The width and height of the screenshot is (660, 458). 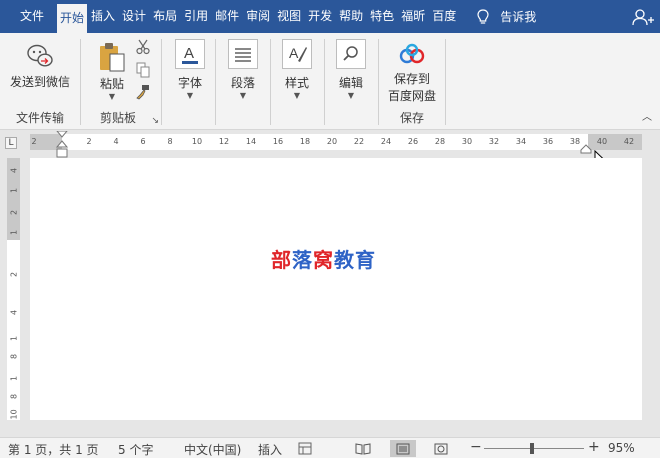 What do you see at coordinates (112, 97) in the screenshot?
I see `paste-dropdown-icon: ▼` at bounding box center [112, 97].